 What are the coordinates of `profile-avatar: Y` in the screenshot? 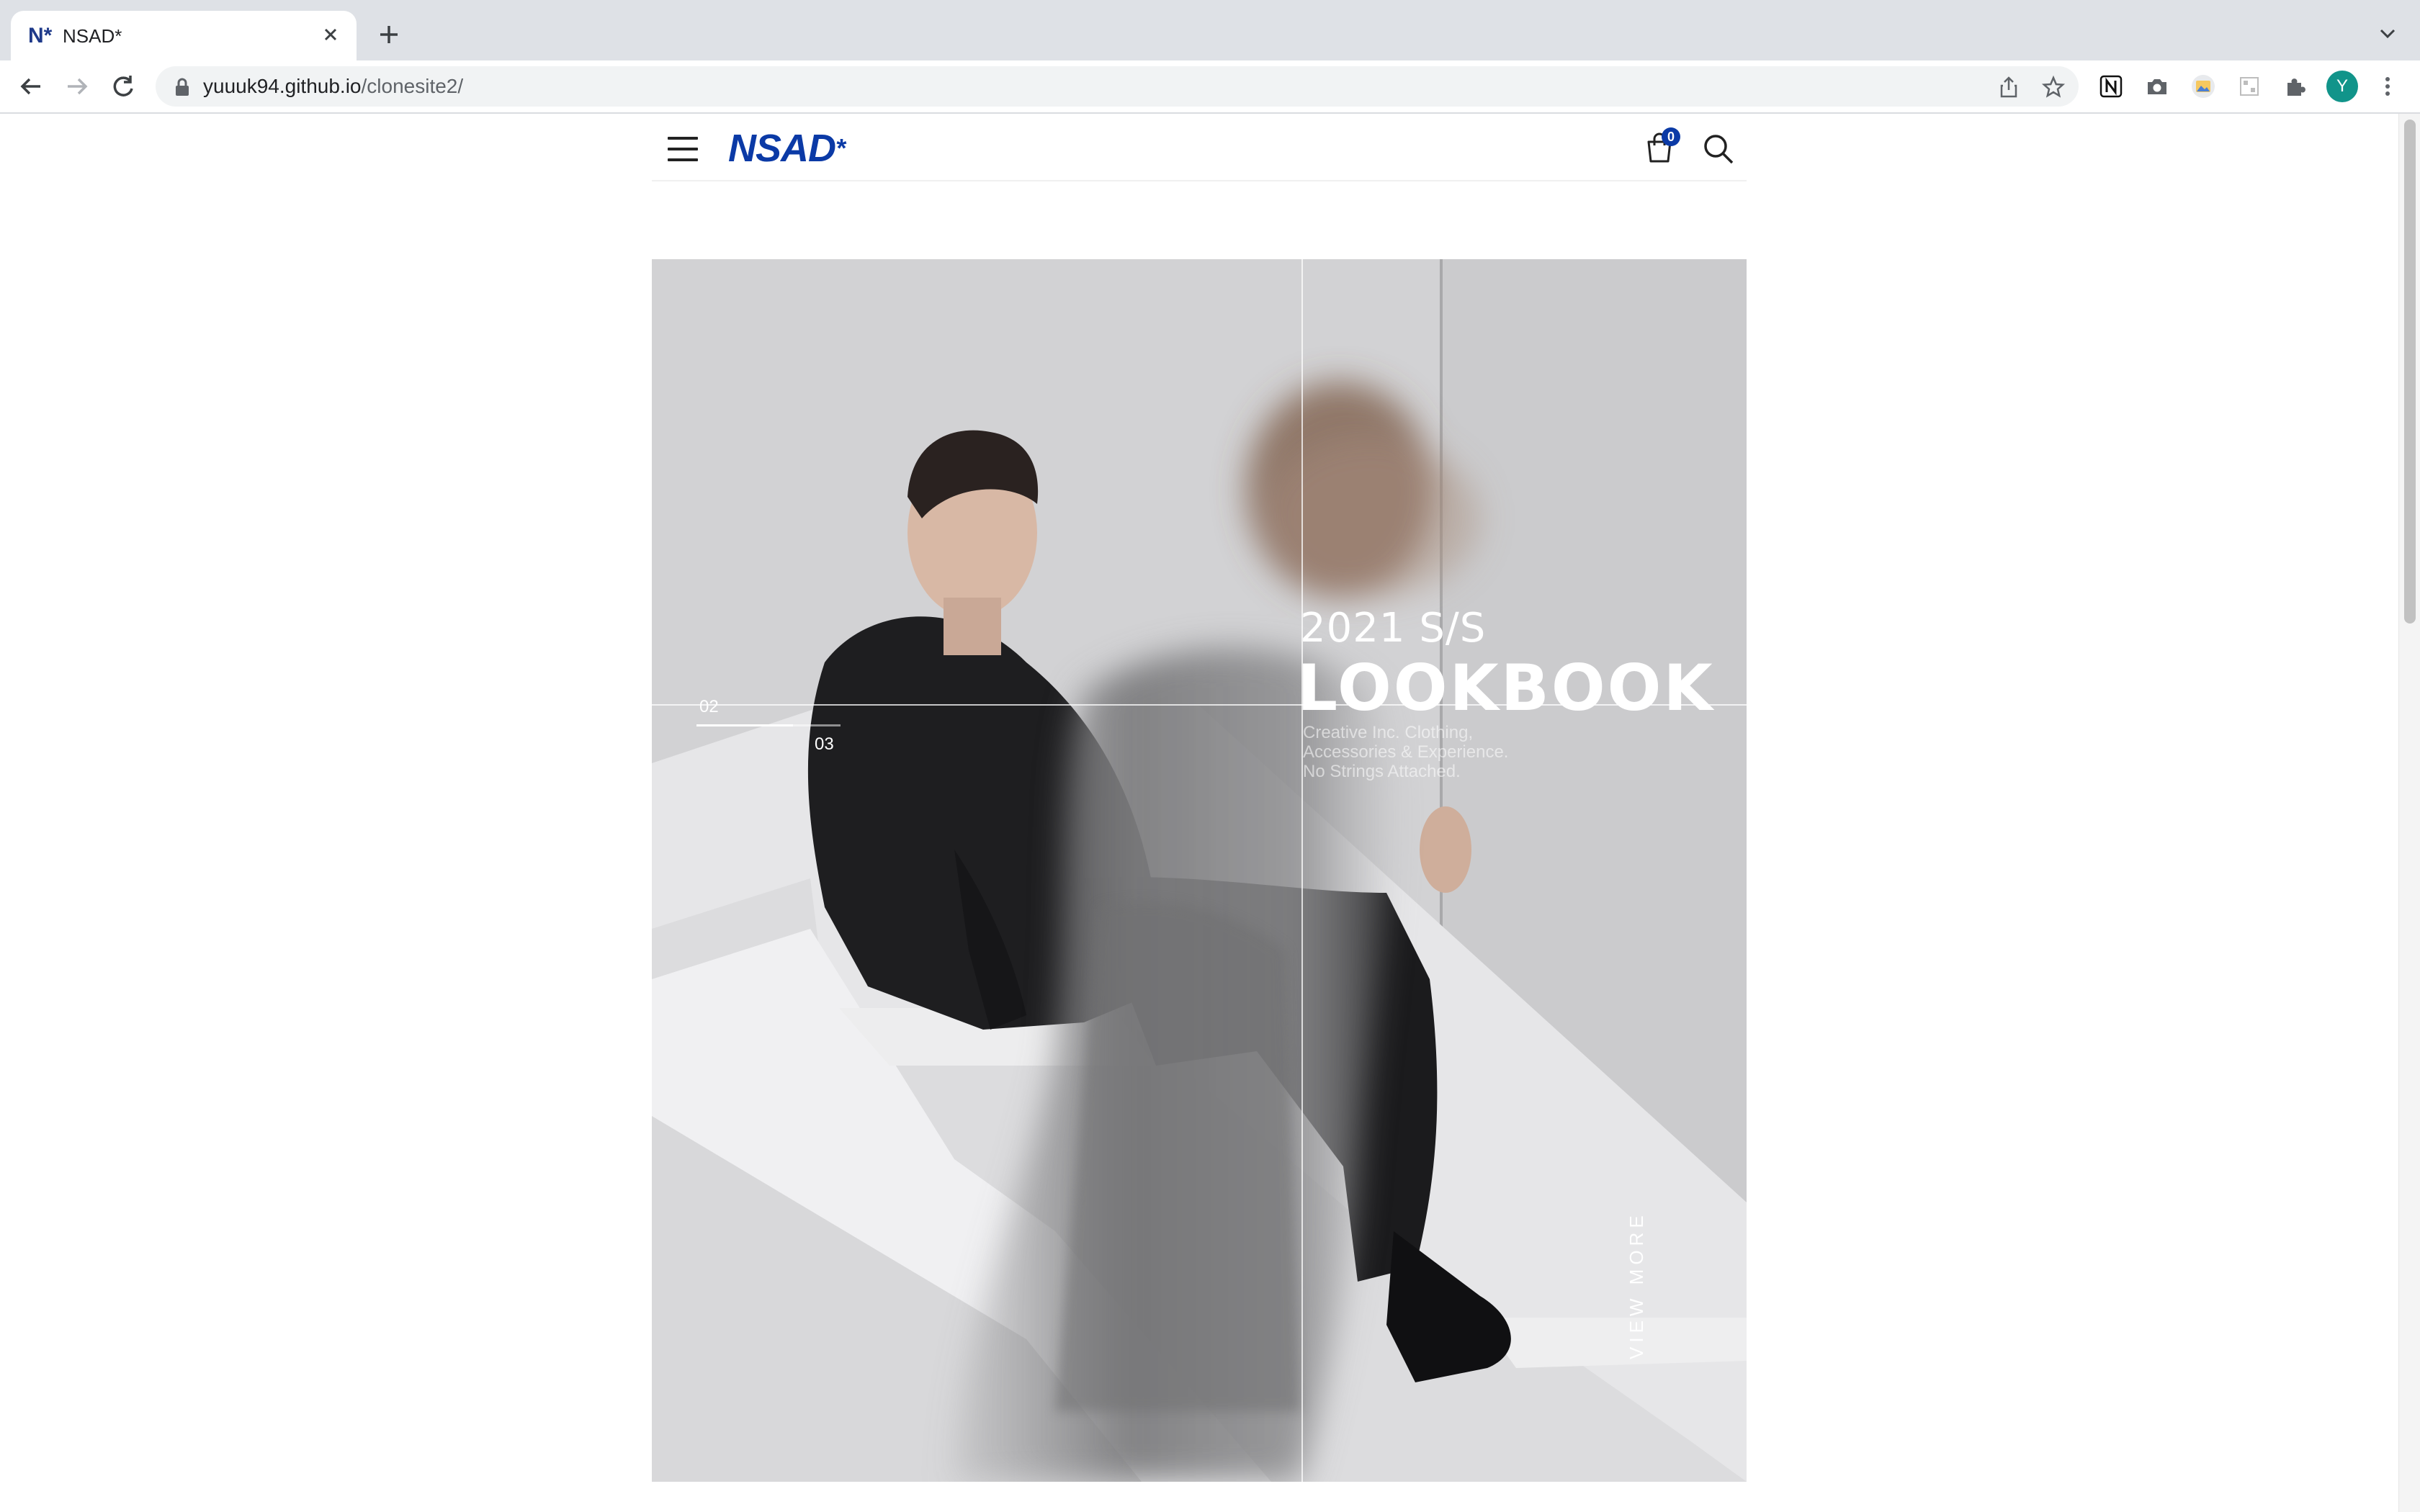 It's located at (2342, 86).